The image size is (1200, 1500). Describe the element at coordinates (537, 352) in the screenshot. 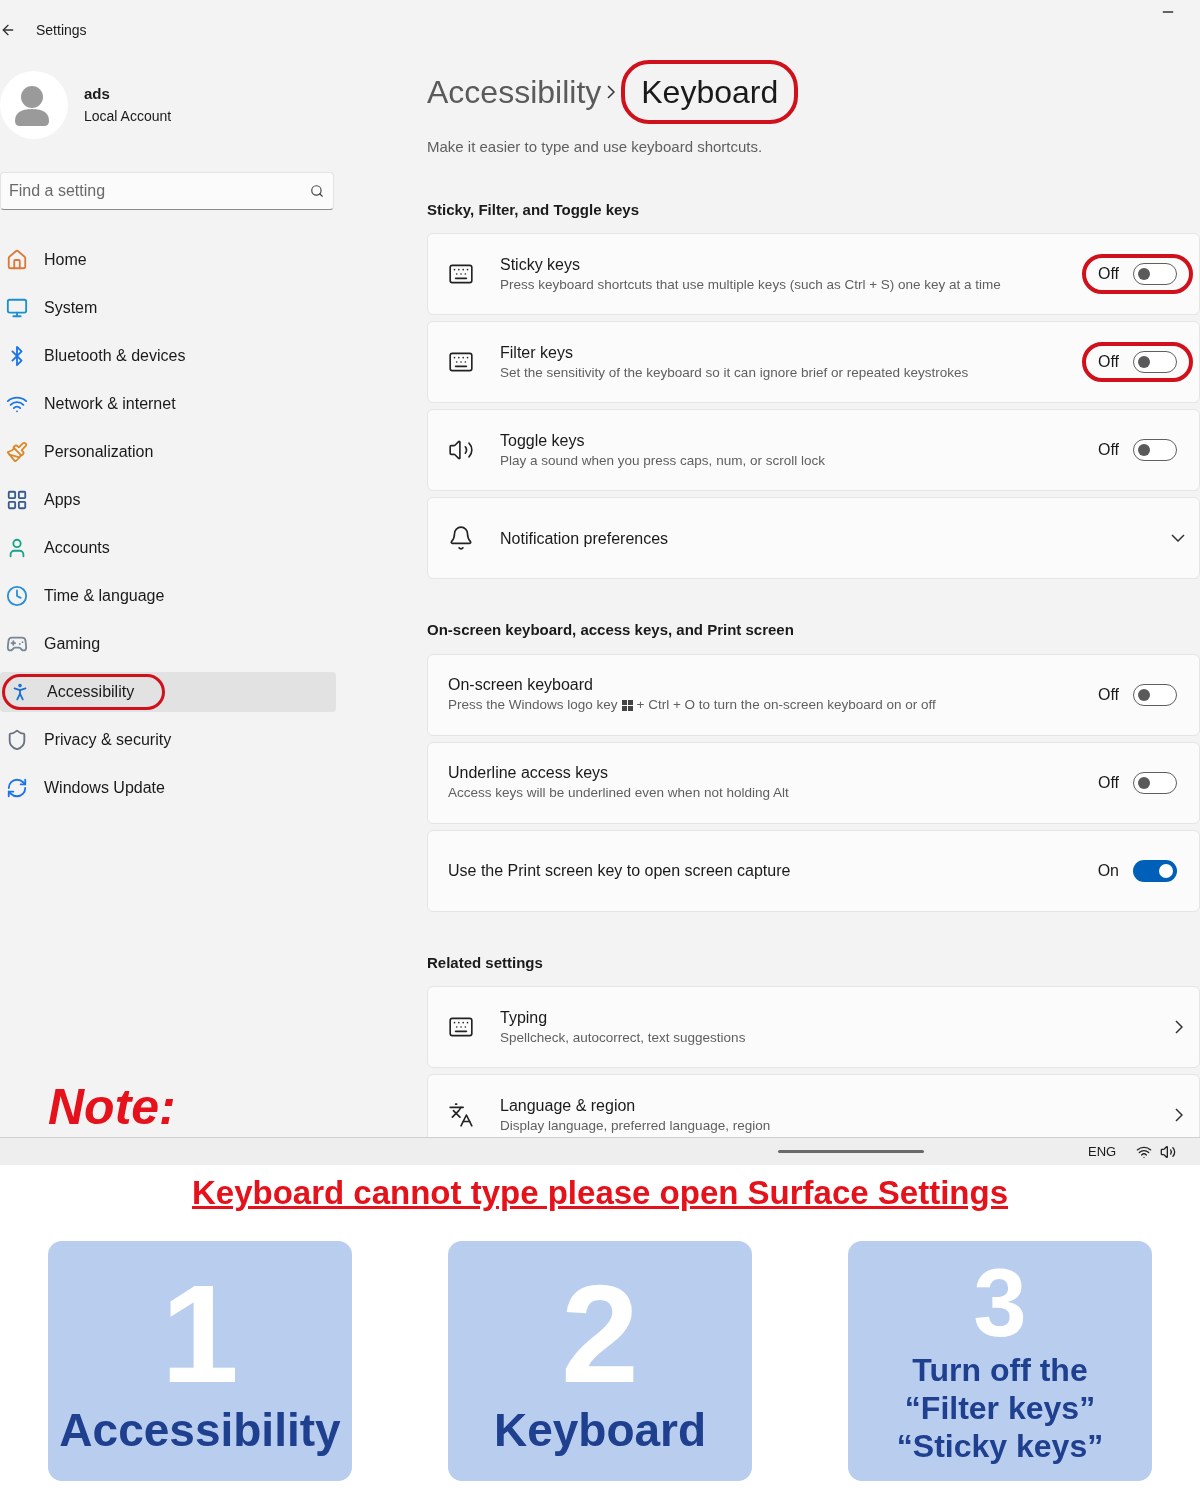

I see `row-title: Filter keys` at that location.